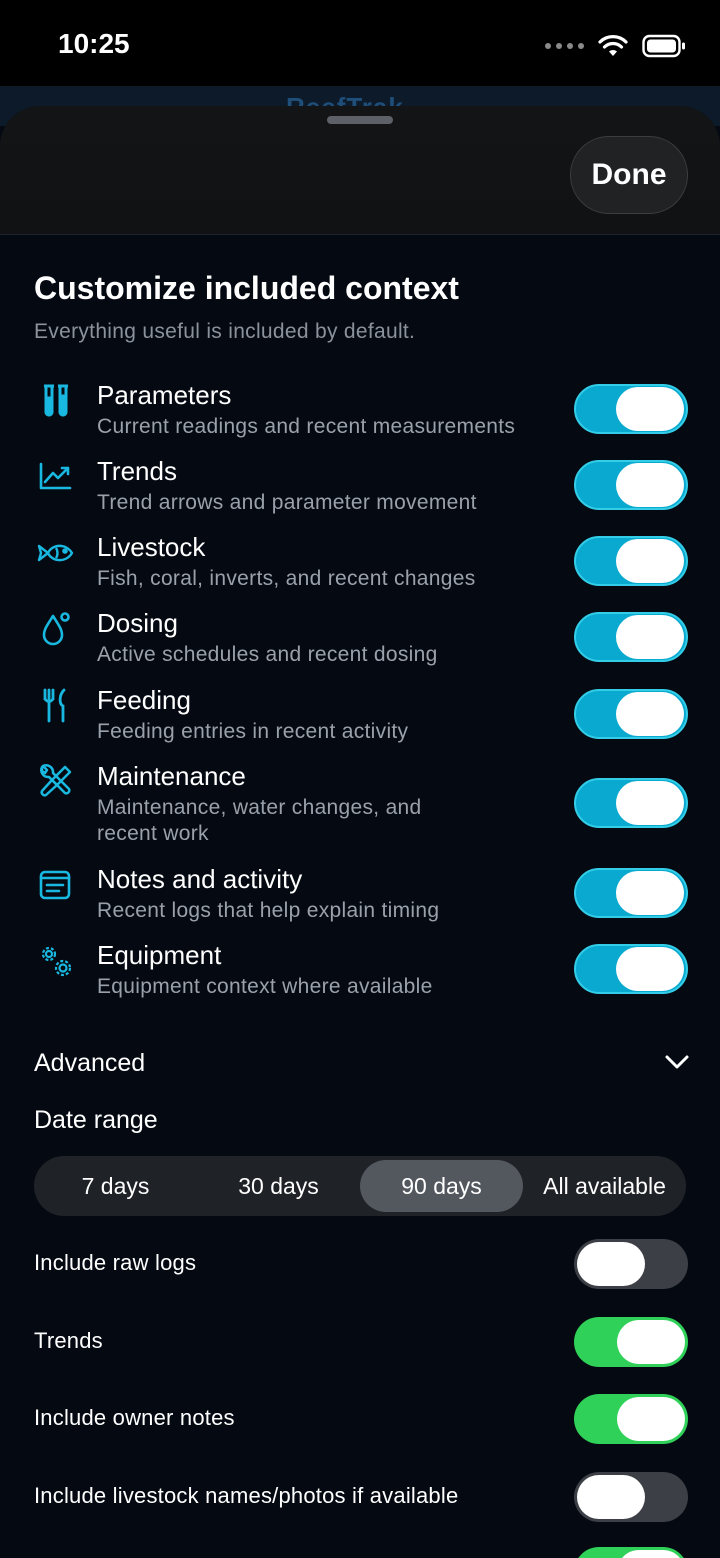  Describe the element at coordinates (287, 502) in the screenshot. I see `row-description: Trend arrows and parameter movement` at that location.